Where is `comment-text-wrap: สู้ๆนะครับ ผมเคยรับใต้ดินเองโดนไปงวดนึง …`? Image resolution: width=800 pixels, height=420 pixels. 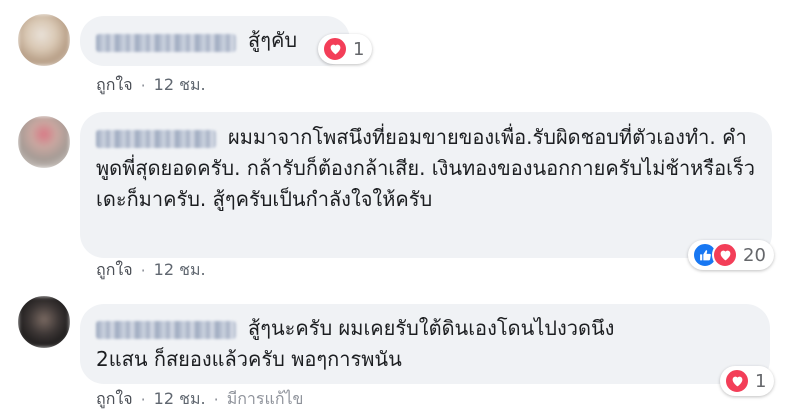
comment-text-wrap: สู้ๆนะครับ ผมเคยรับใต้ดินเองโดนไปงวดนึง … is located at coordinates (376, 344).